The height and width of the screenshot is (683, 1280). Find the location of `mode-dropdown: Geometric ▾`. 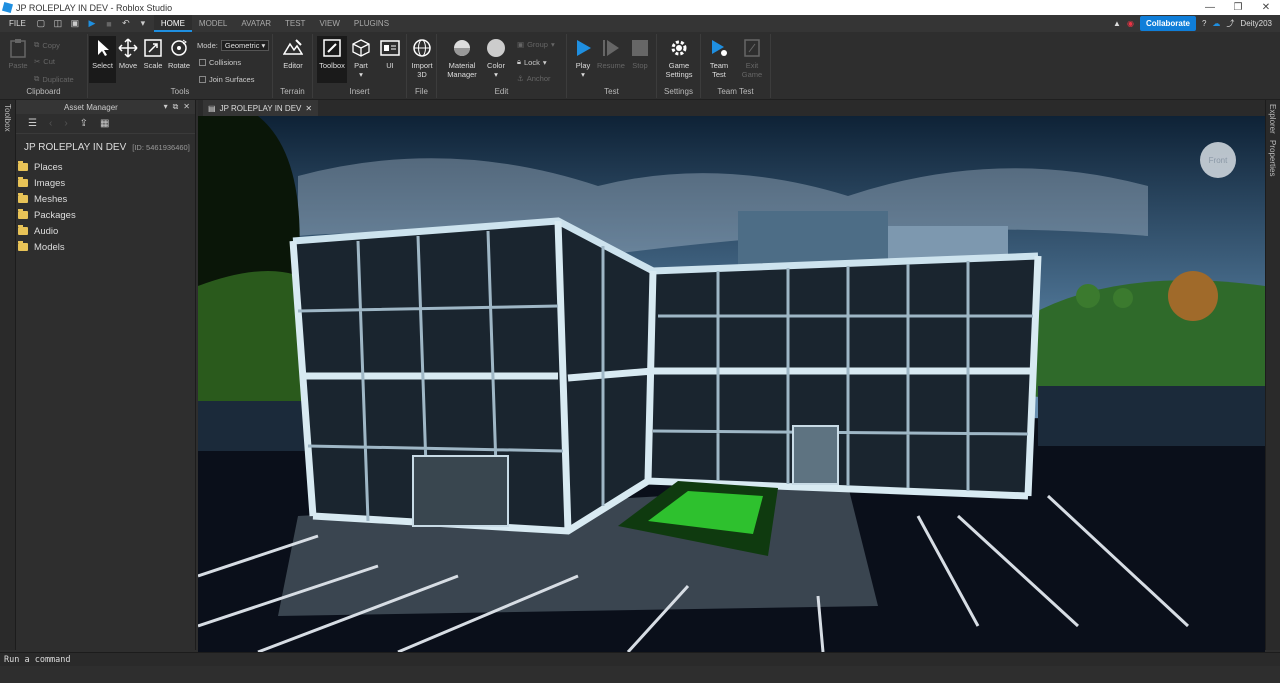

mode-dropdown: Geometric ▾ is located at coordinates (245, 45).